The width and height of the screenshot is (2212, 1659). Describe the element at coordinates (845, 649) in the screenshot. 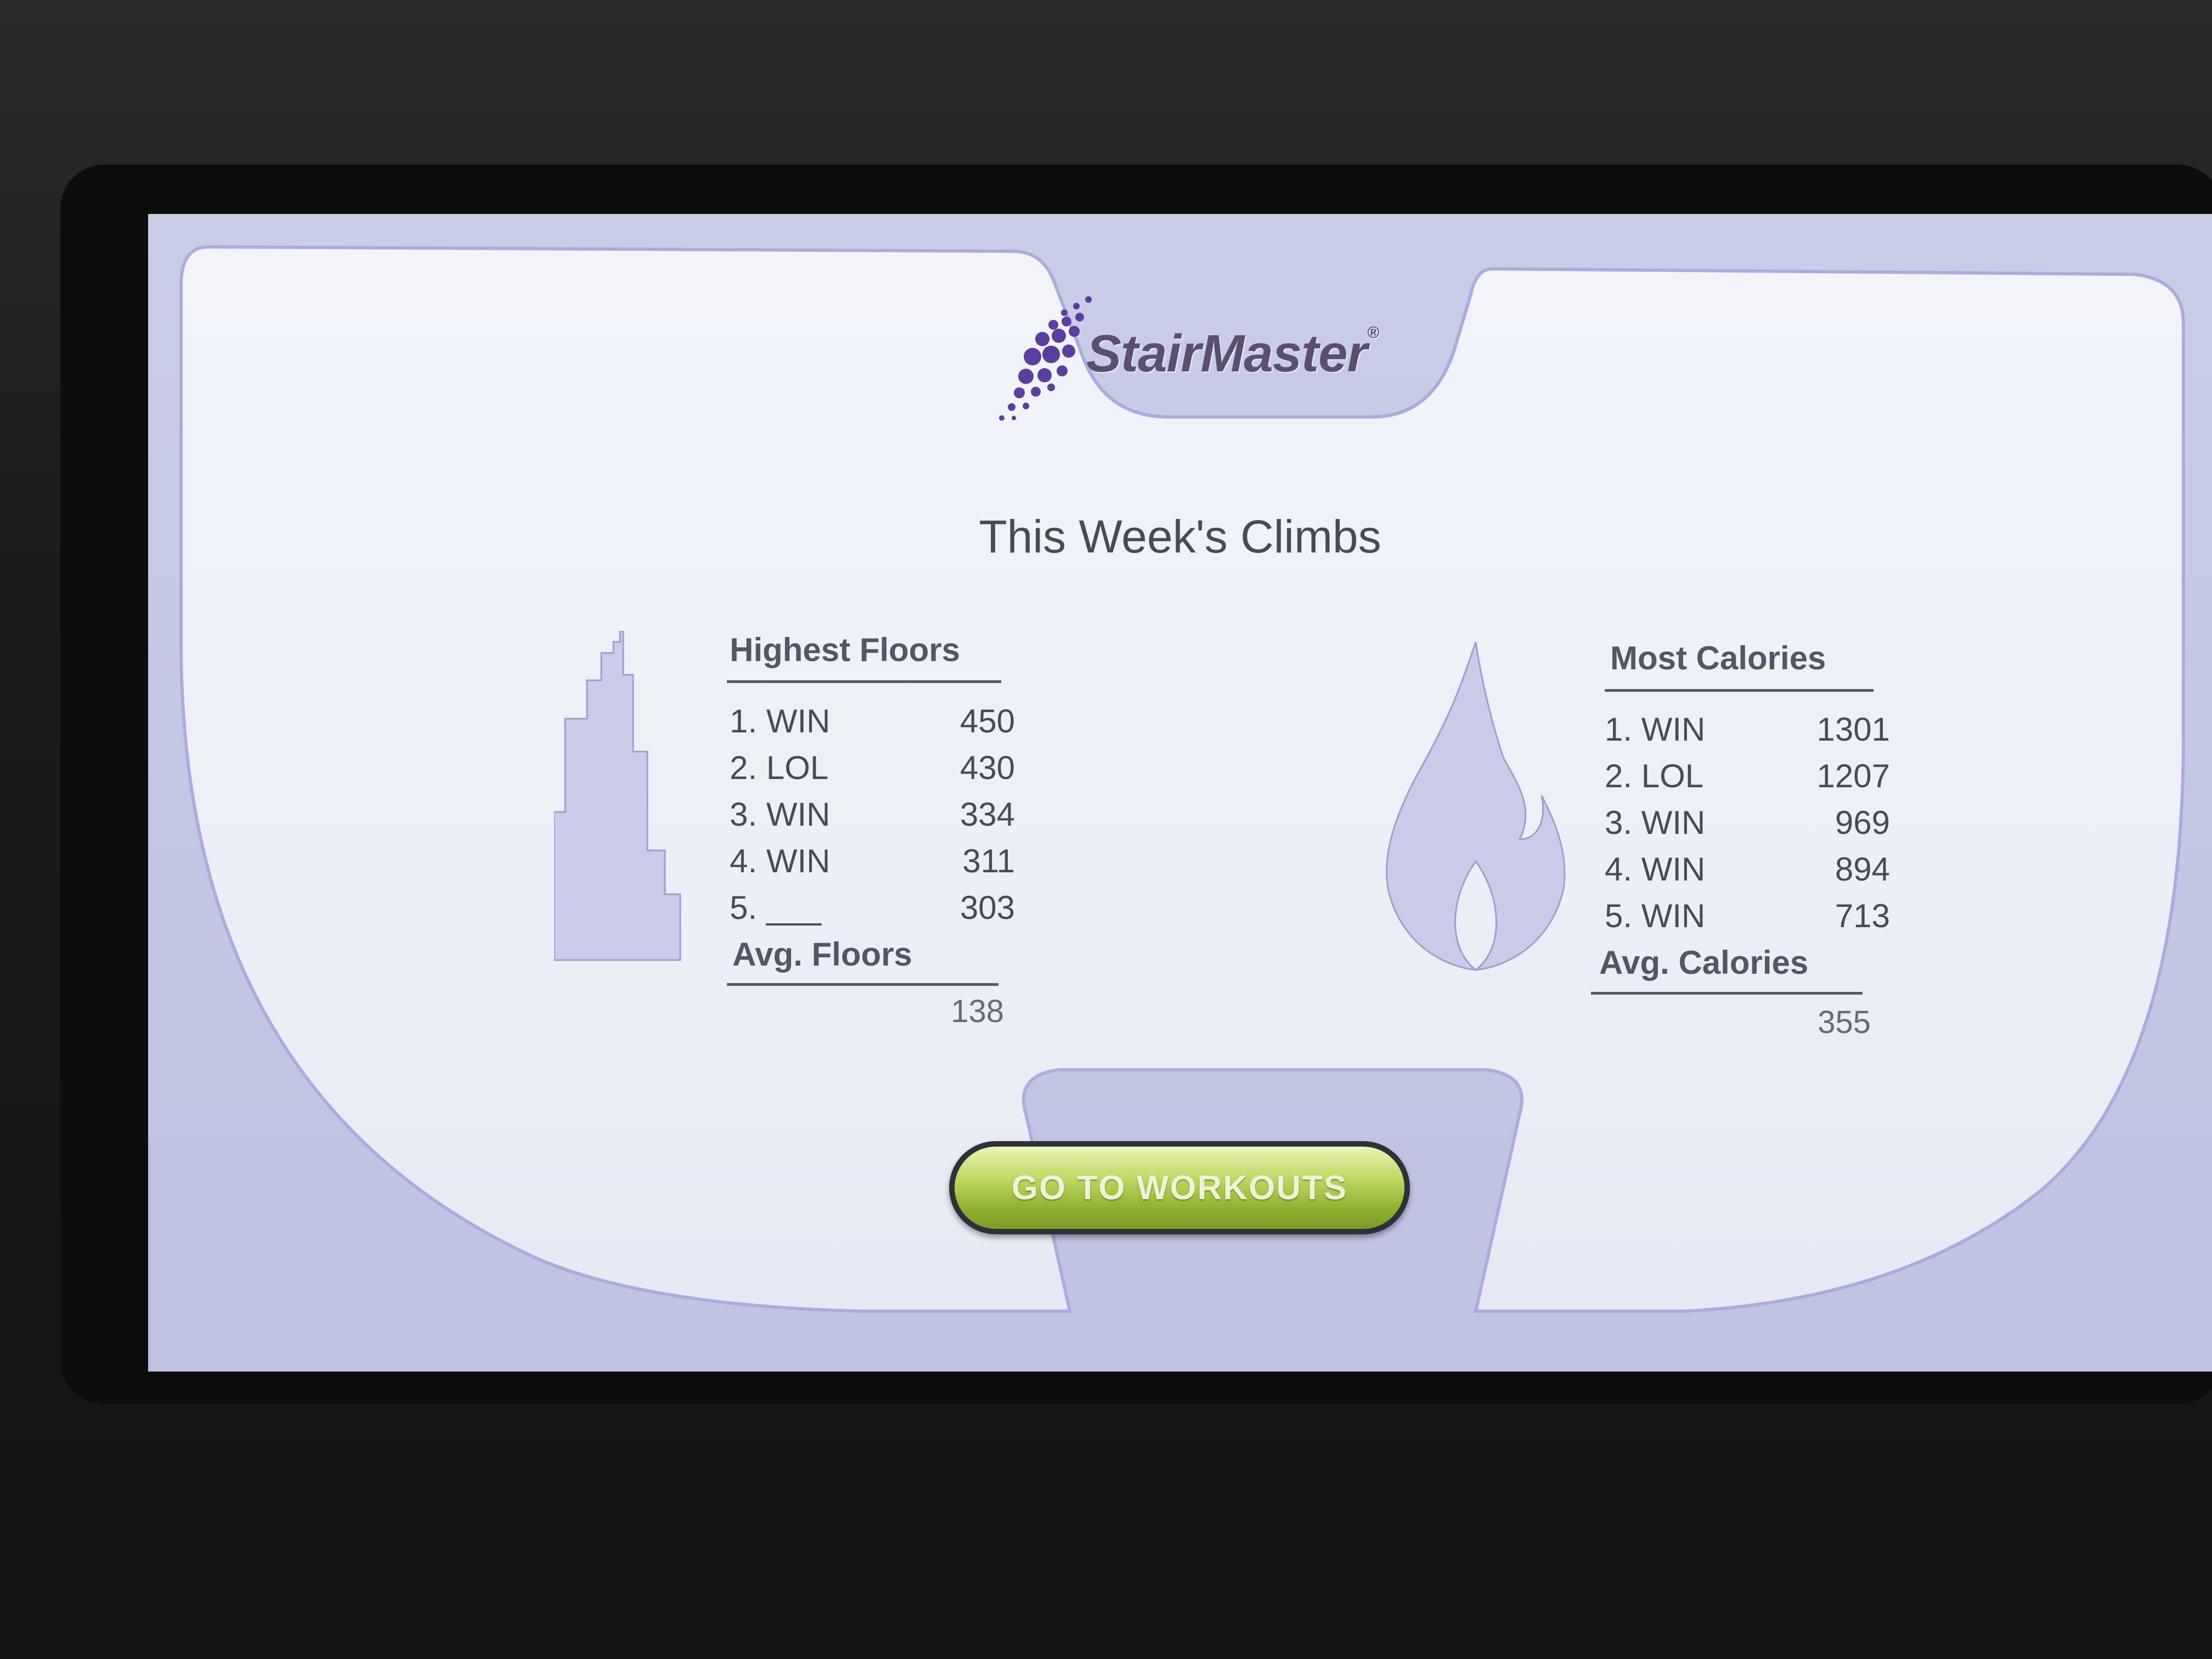

I see `floors-heading: Highest Floors` at that location.